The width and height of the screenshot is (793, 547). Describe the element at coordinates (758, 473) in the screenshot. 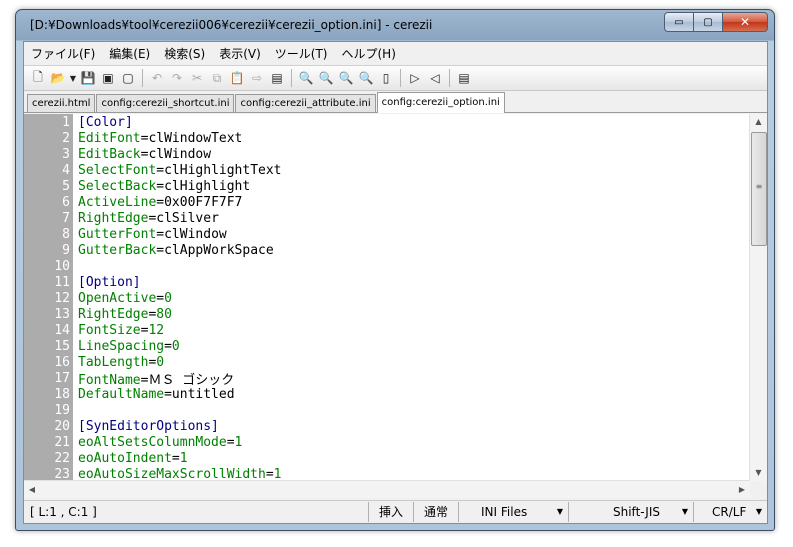

I see `scroll-down-icon: ▼` at that location.